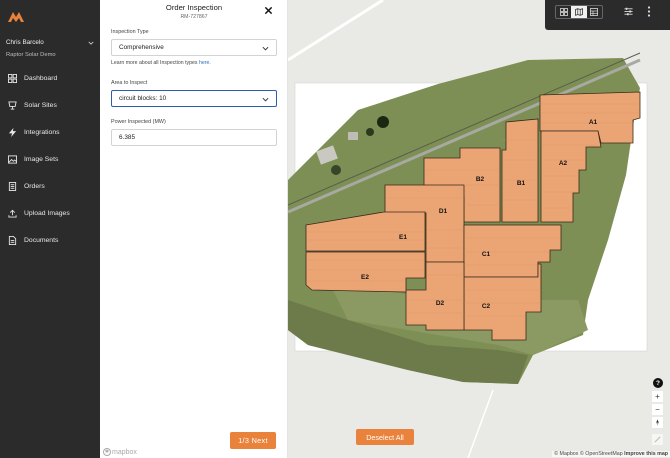 This screenshot has height=458, width=670. What do you see at coordinates (628, 11) in the screenshot?
I see `filter-sliders-icon` at bounding box center [628, 11].